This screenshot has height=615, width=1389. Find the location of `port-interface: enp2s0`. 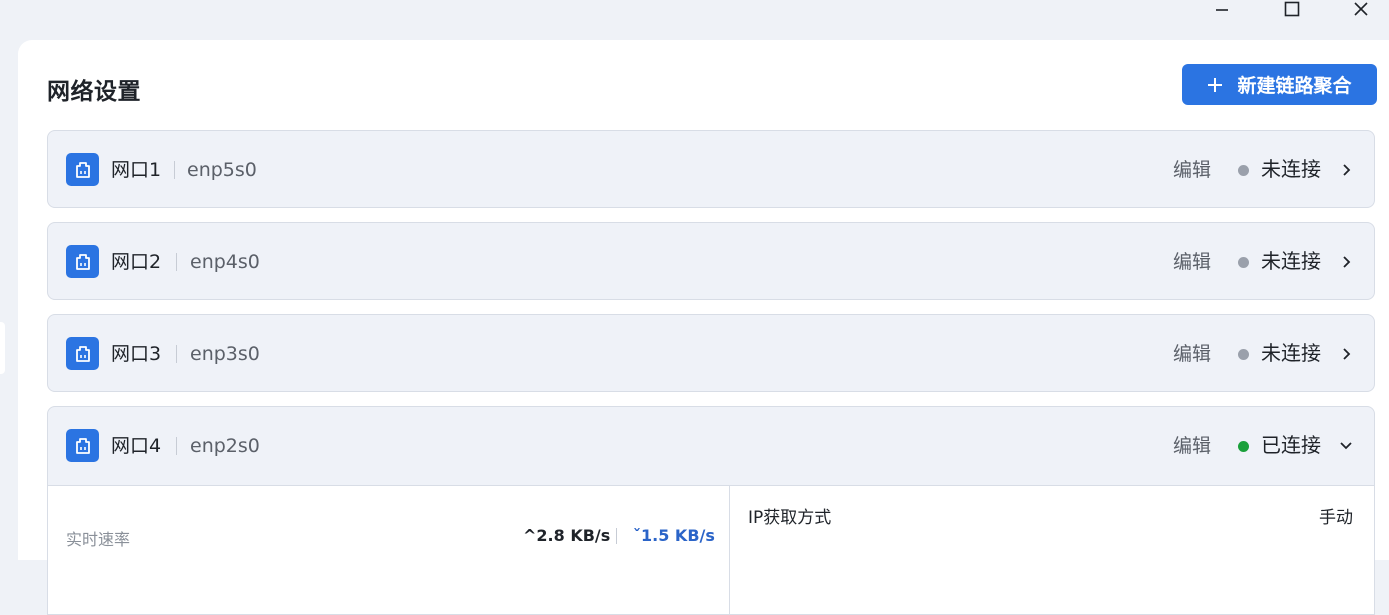

port-interface: enp2s0 is located at coordinates (225, 446).